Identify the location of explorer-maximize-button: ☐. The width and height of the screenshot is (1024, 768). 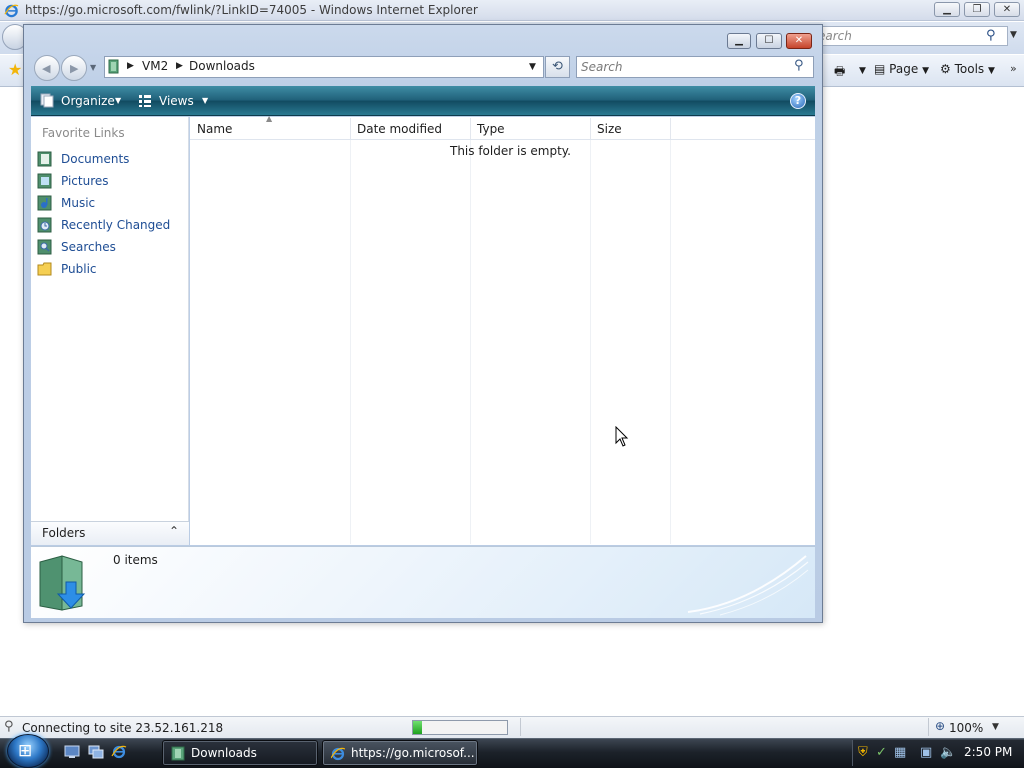
(769, 41).